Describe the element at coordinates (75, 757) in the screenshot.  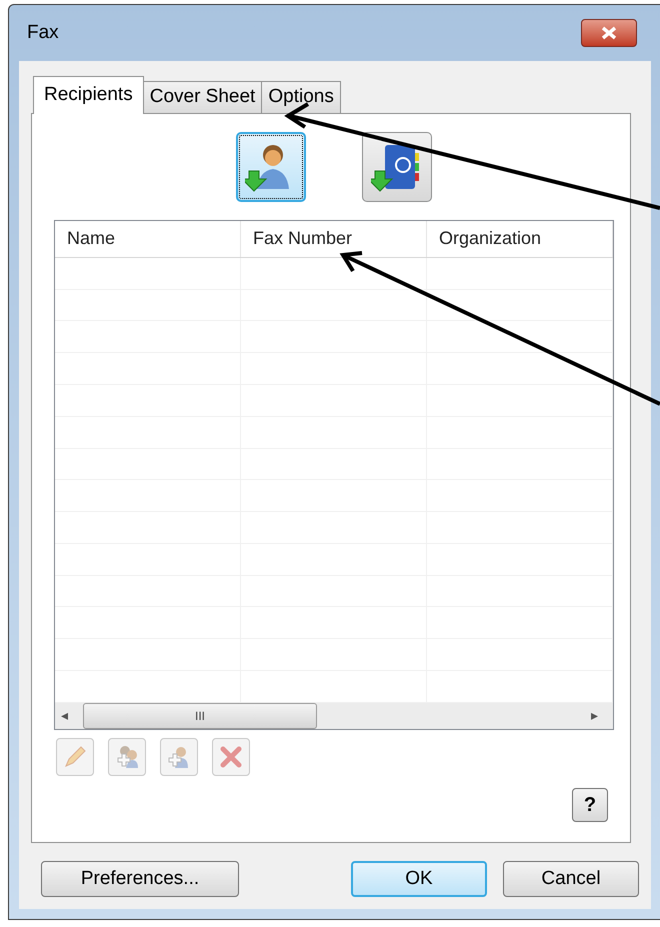
I see `pencil-icon` at that location.